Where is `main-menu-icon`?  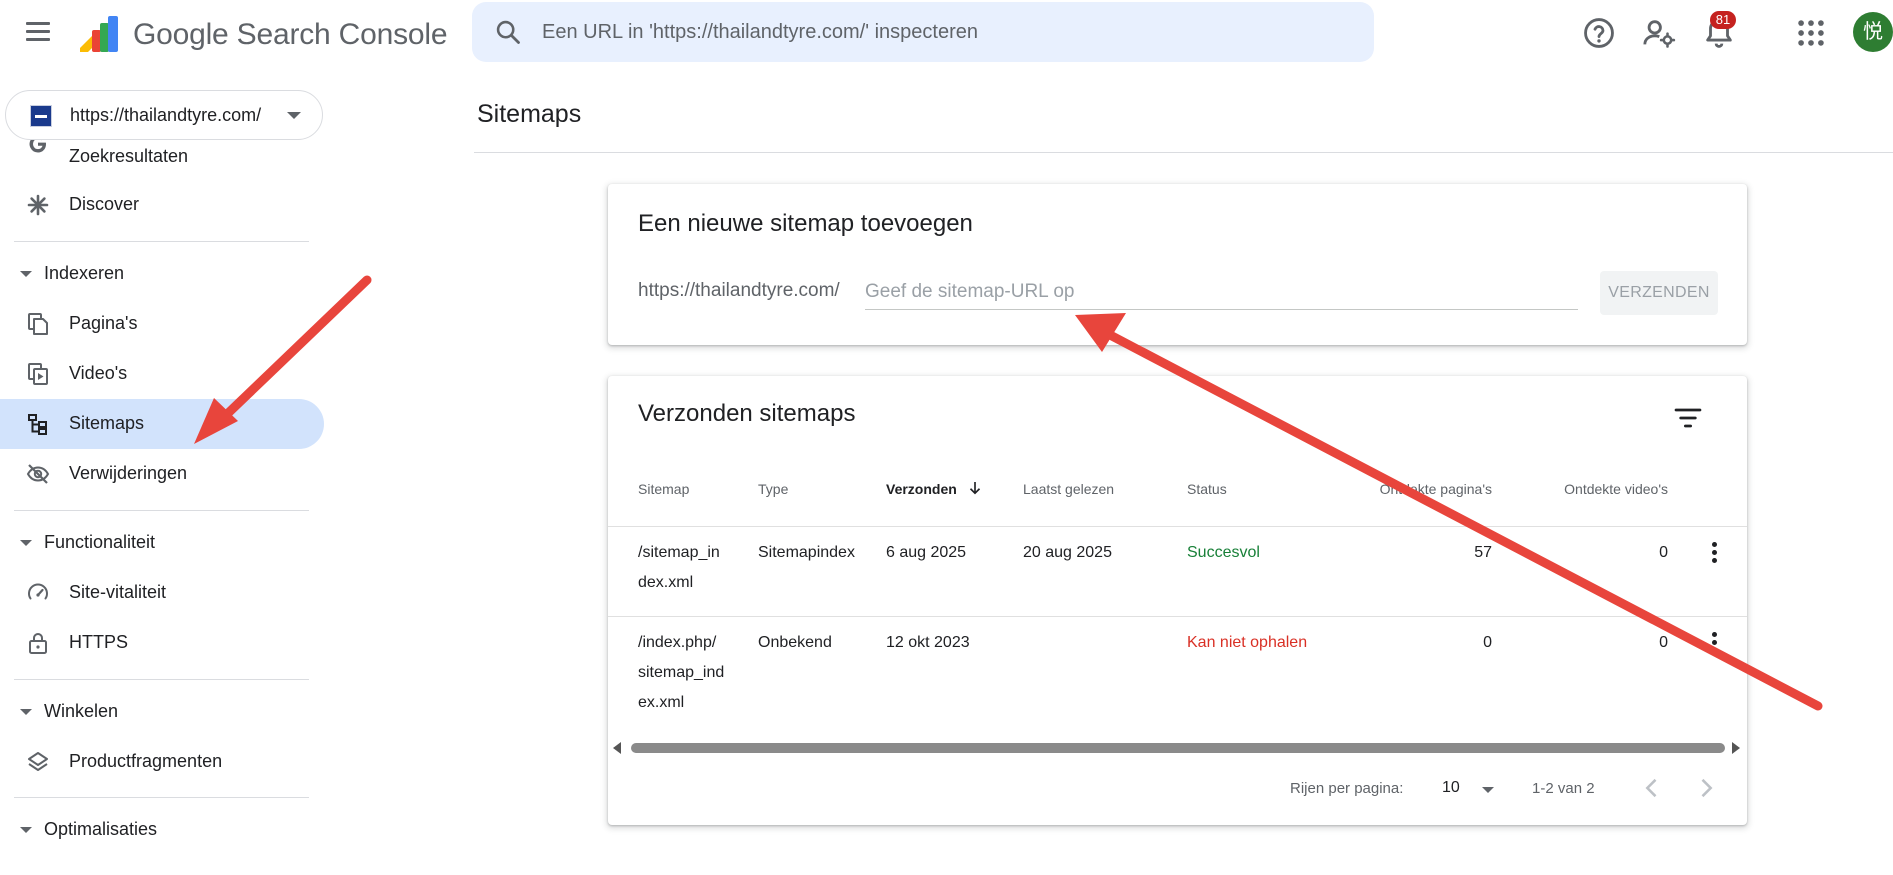 main-menu-icon is located at coordinates (38, 32).